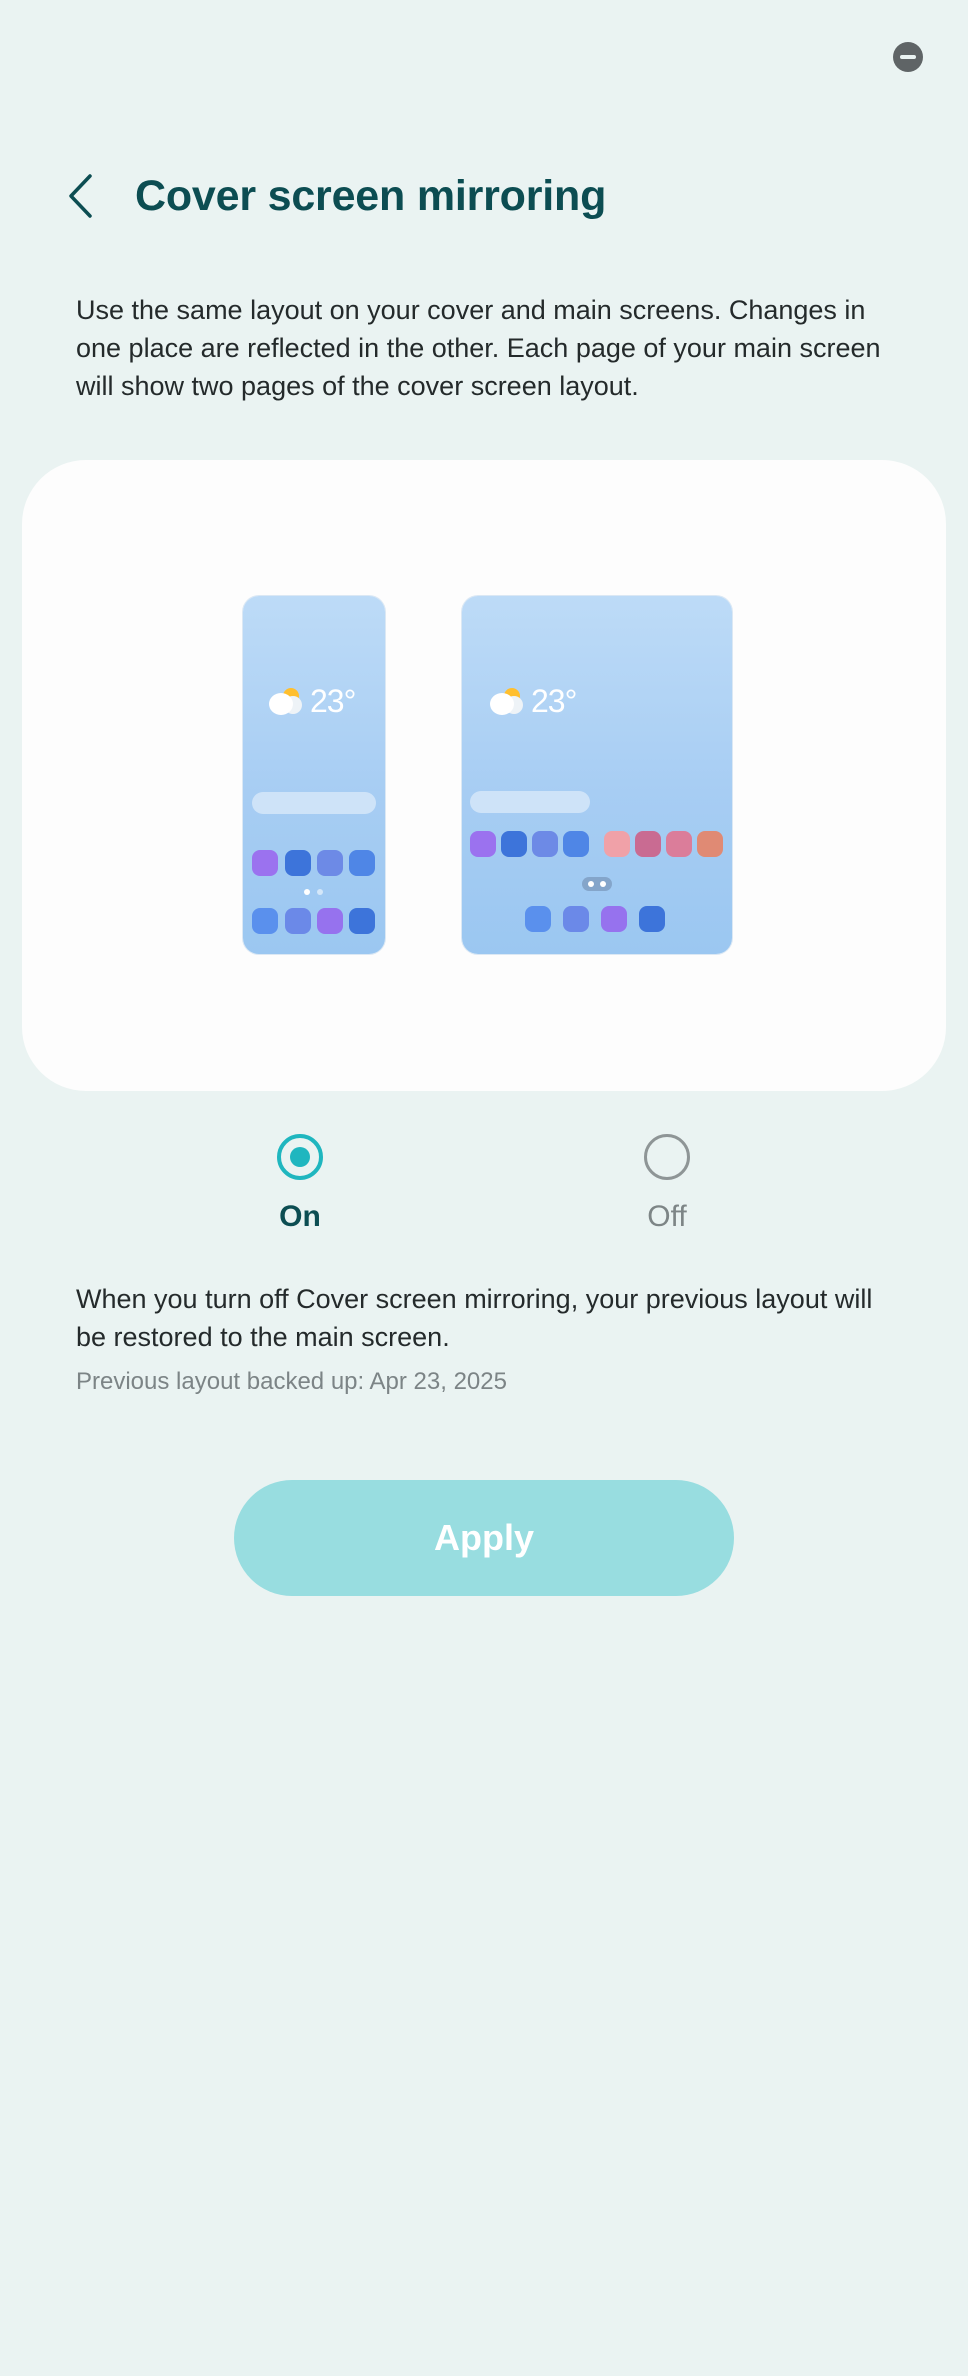 This screenshot has width=968, height=2376. Describe the element at coordinates (667, 1216) in the screenshot. I see `option-off-label: Off` at that location.